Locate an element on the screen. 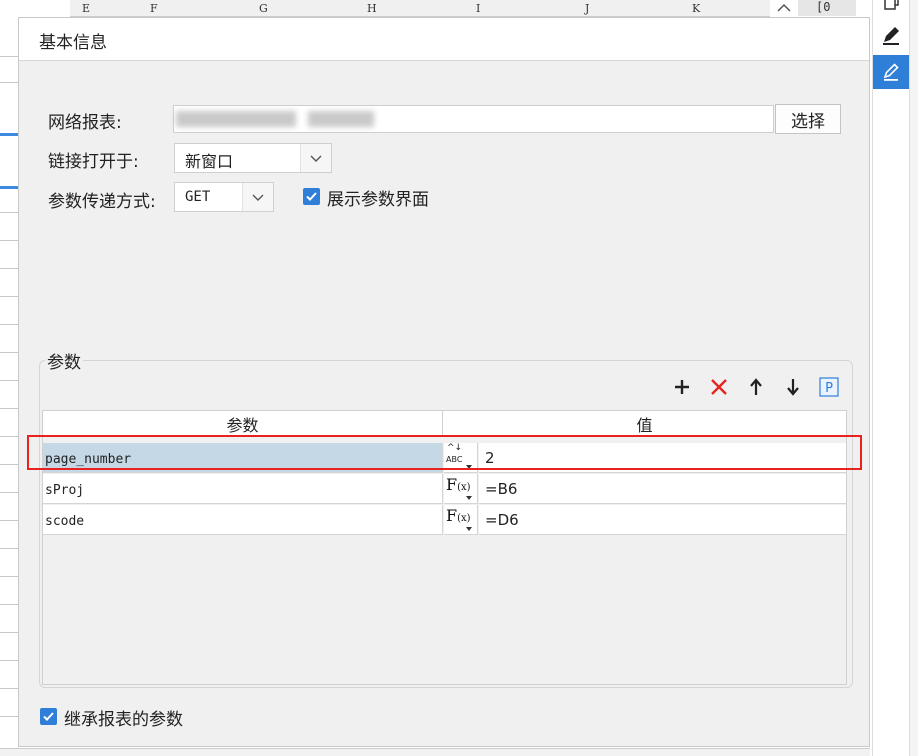 The width and height of the screenshot is (918, 756). dialog-header: 基本信息 is located at coordinates (444, 39).